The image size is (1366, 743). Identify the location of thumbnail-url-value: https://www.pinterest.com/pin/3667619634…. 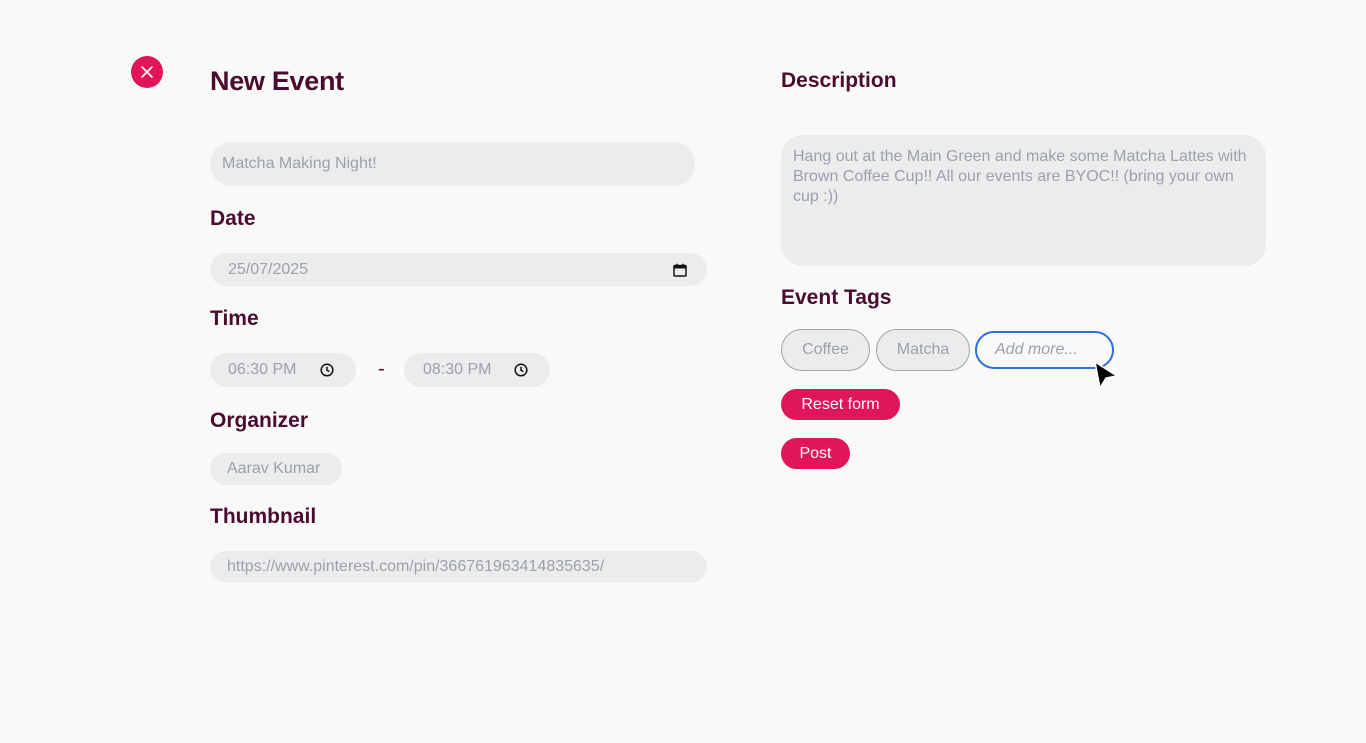
(416, 566).